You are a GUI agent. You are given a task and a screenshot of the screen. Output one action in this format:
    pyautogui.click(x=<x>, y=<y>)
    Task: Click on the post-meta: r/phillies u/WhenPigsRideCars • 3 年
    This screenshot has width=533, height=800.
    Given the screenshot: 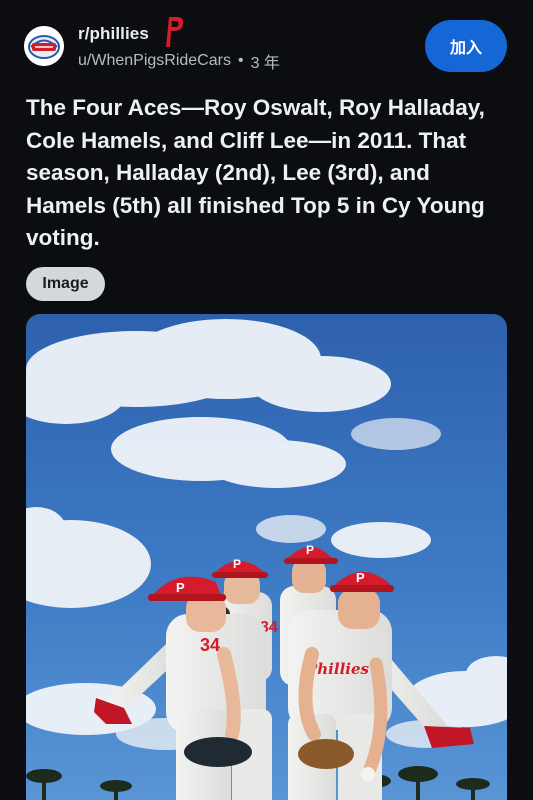 What is the action you would take?
    pyautogui.click(x=179, y=47)
    